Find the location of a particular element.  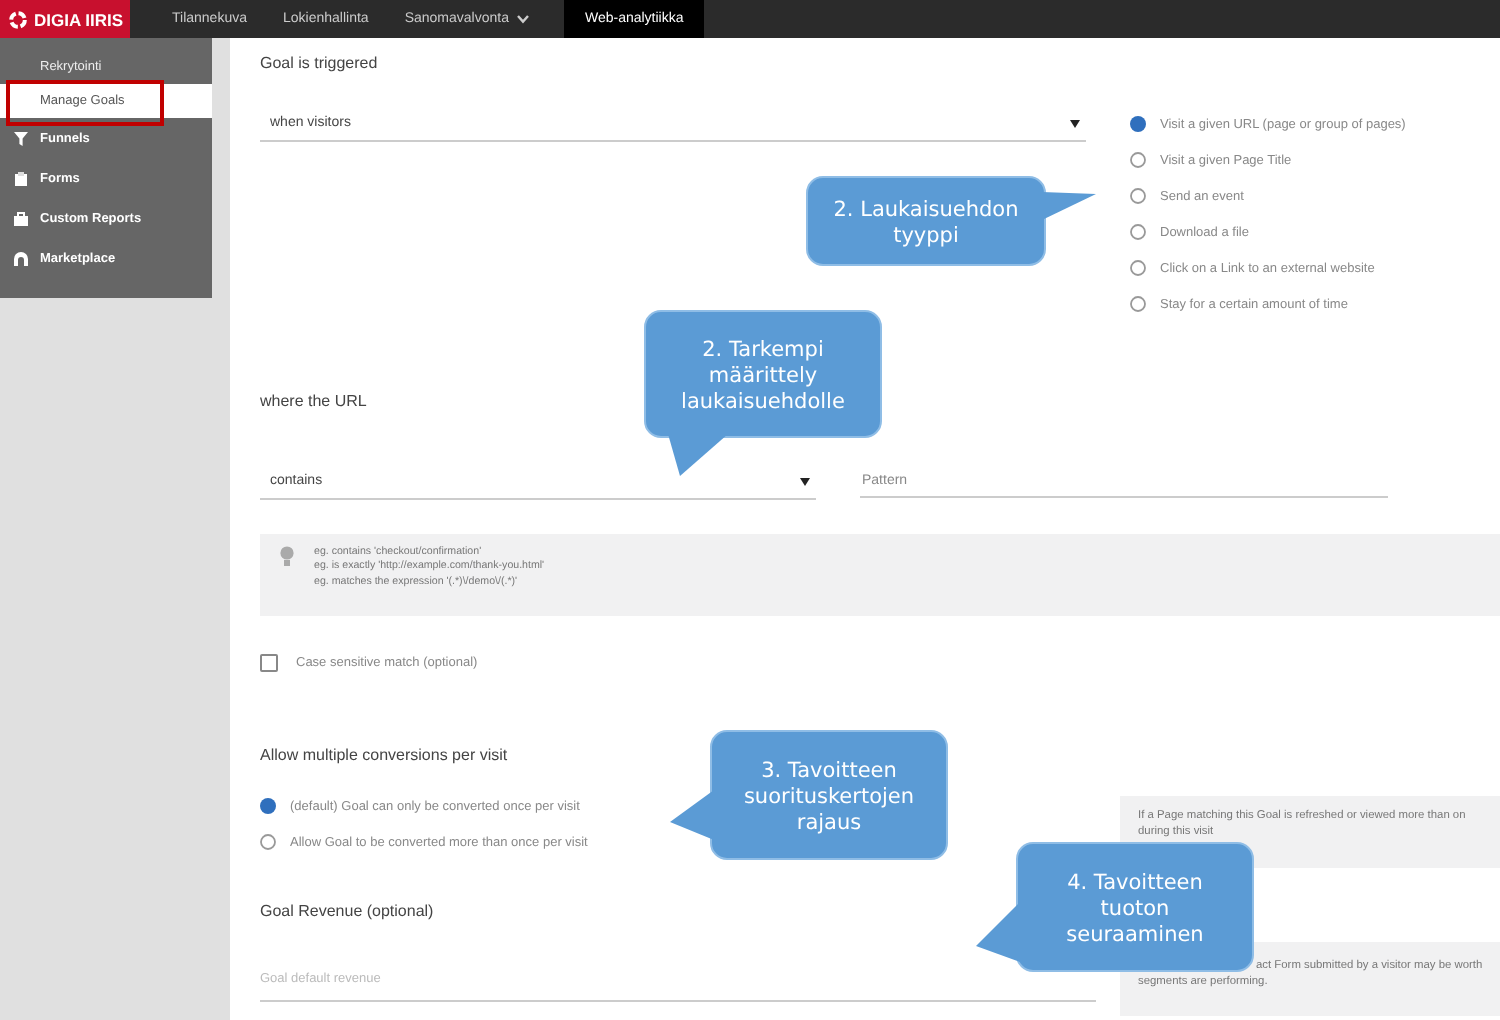

section-title: Goal is triggered is located at coordinates (319, 63).